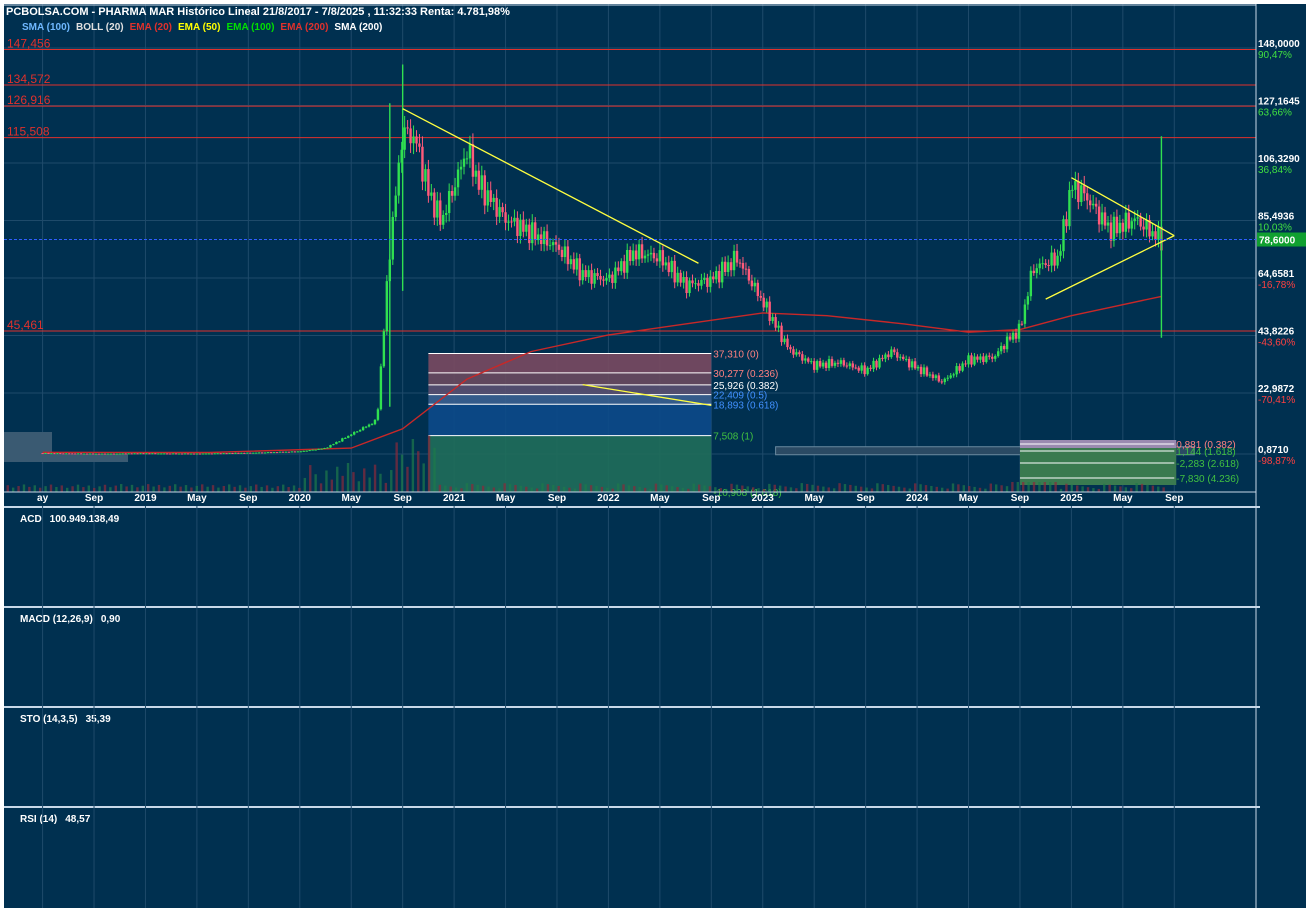 The width and height of the screenshot is (1310, 912). What do you see at coordinates (199, 27) in the screenshot?
I see `indicator-label-3: EMA (50)` at bounding box center [199, 27].